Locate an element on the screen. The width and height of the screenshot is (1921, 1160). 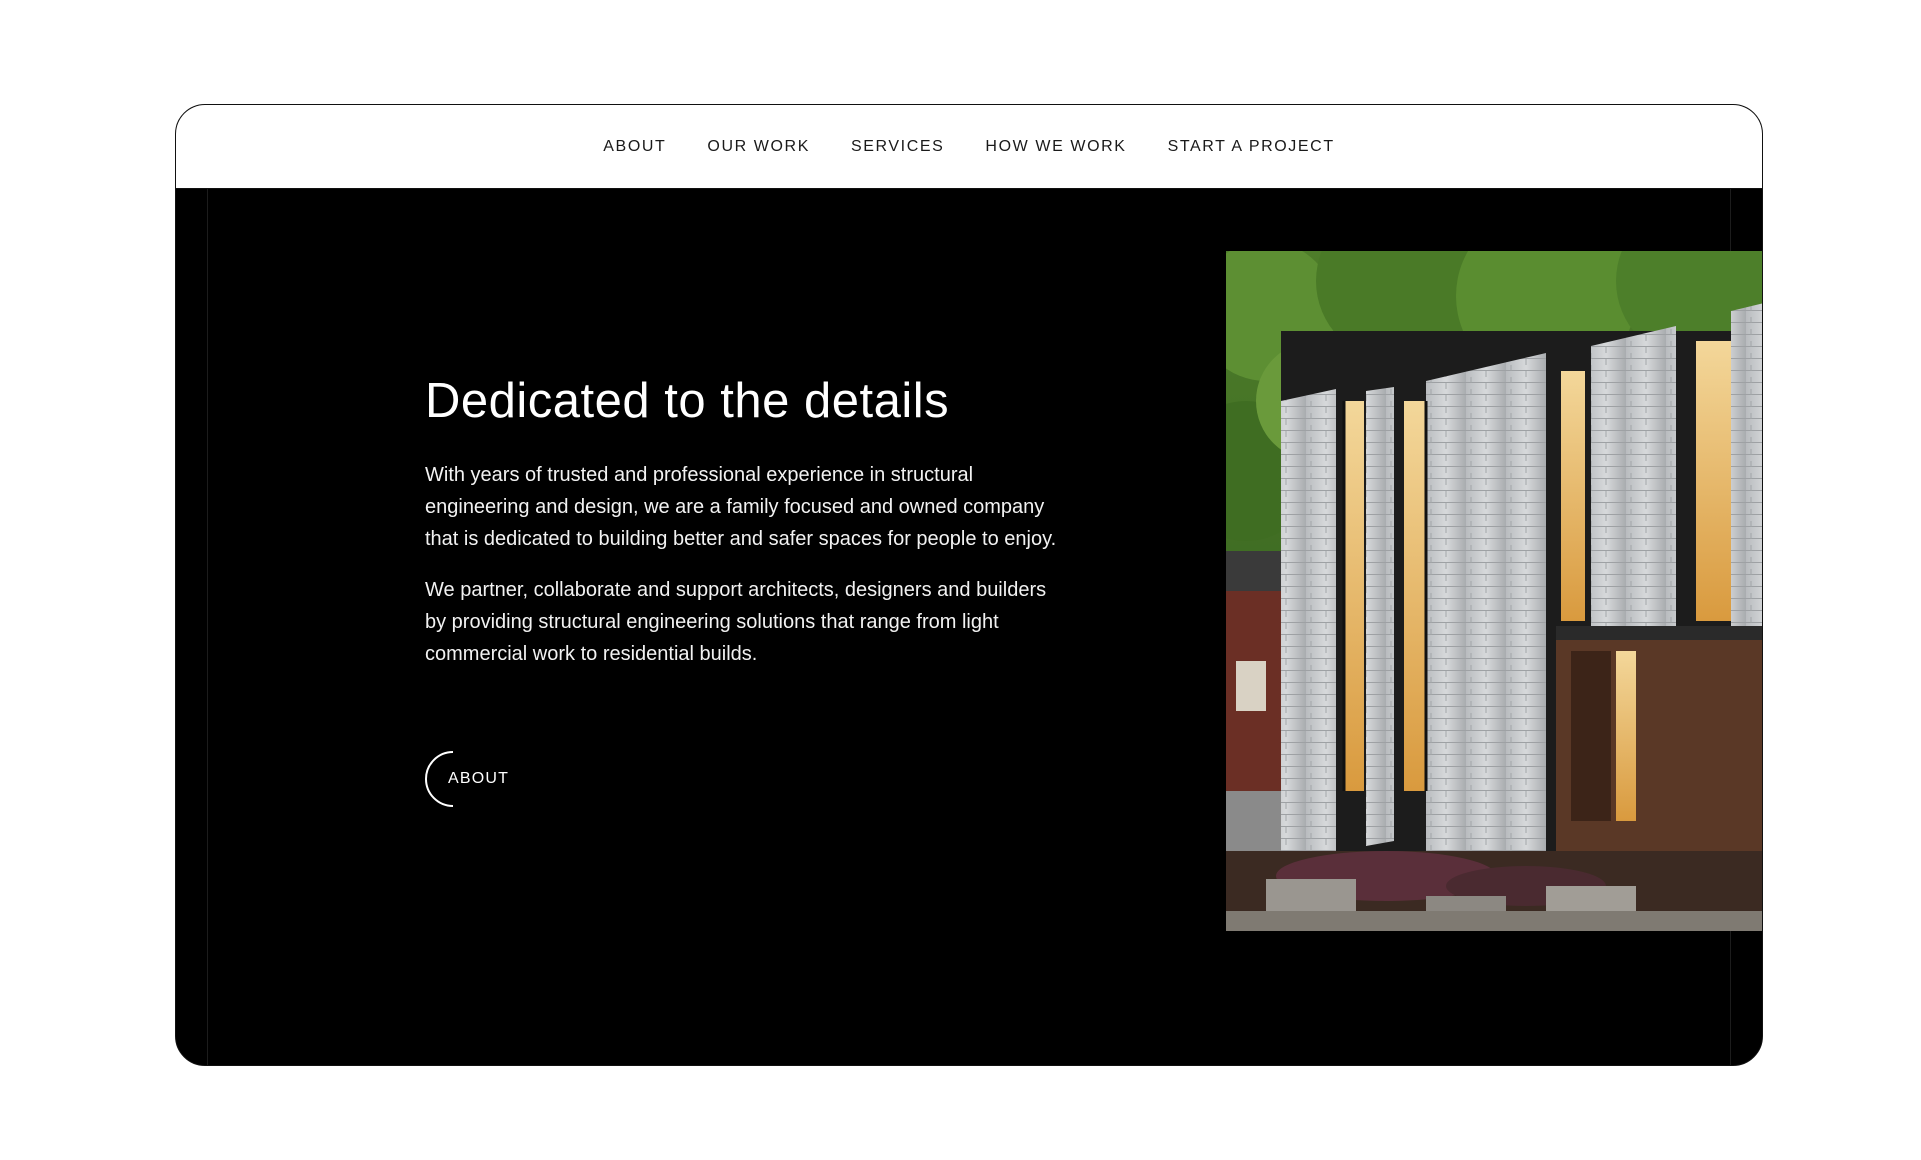
nav-item-about: ABOUT is located at coordinates (634, 147).